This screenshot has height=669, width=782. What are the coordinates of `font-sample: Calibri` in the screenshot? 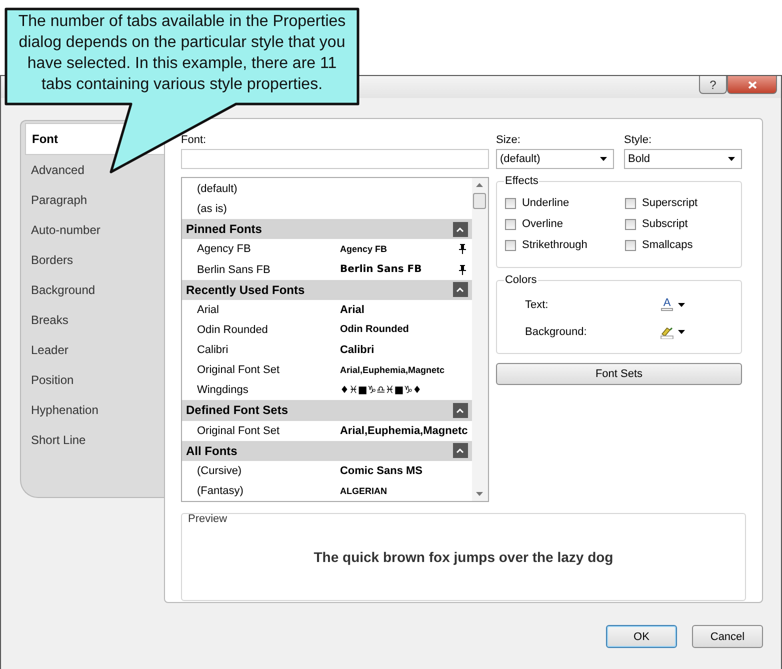 It's located at (358, 350).